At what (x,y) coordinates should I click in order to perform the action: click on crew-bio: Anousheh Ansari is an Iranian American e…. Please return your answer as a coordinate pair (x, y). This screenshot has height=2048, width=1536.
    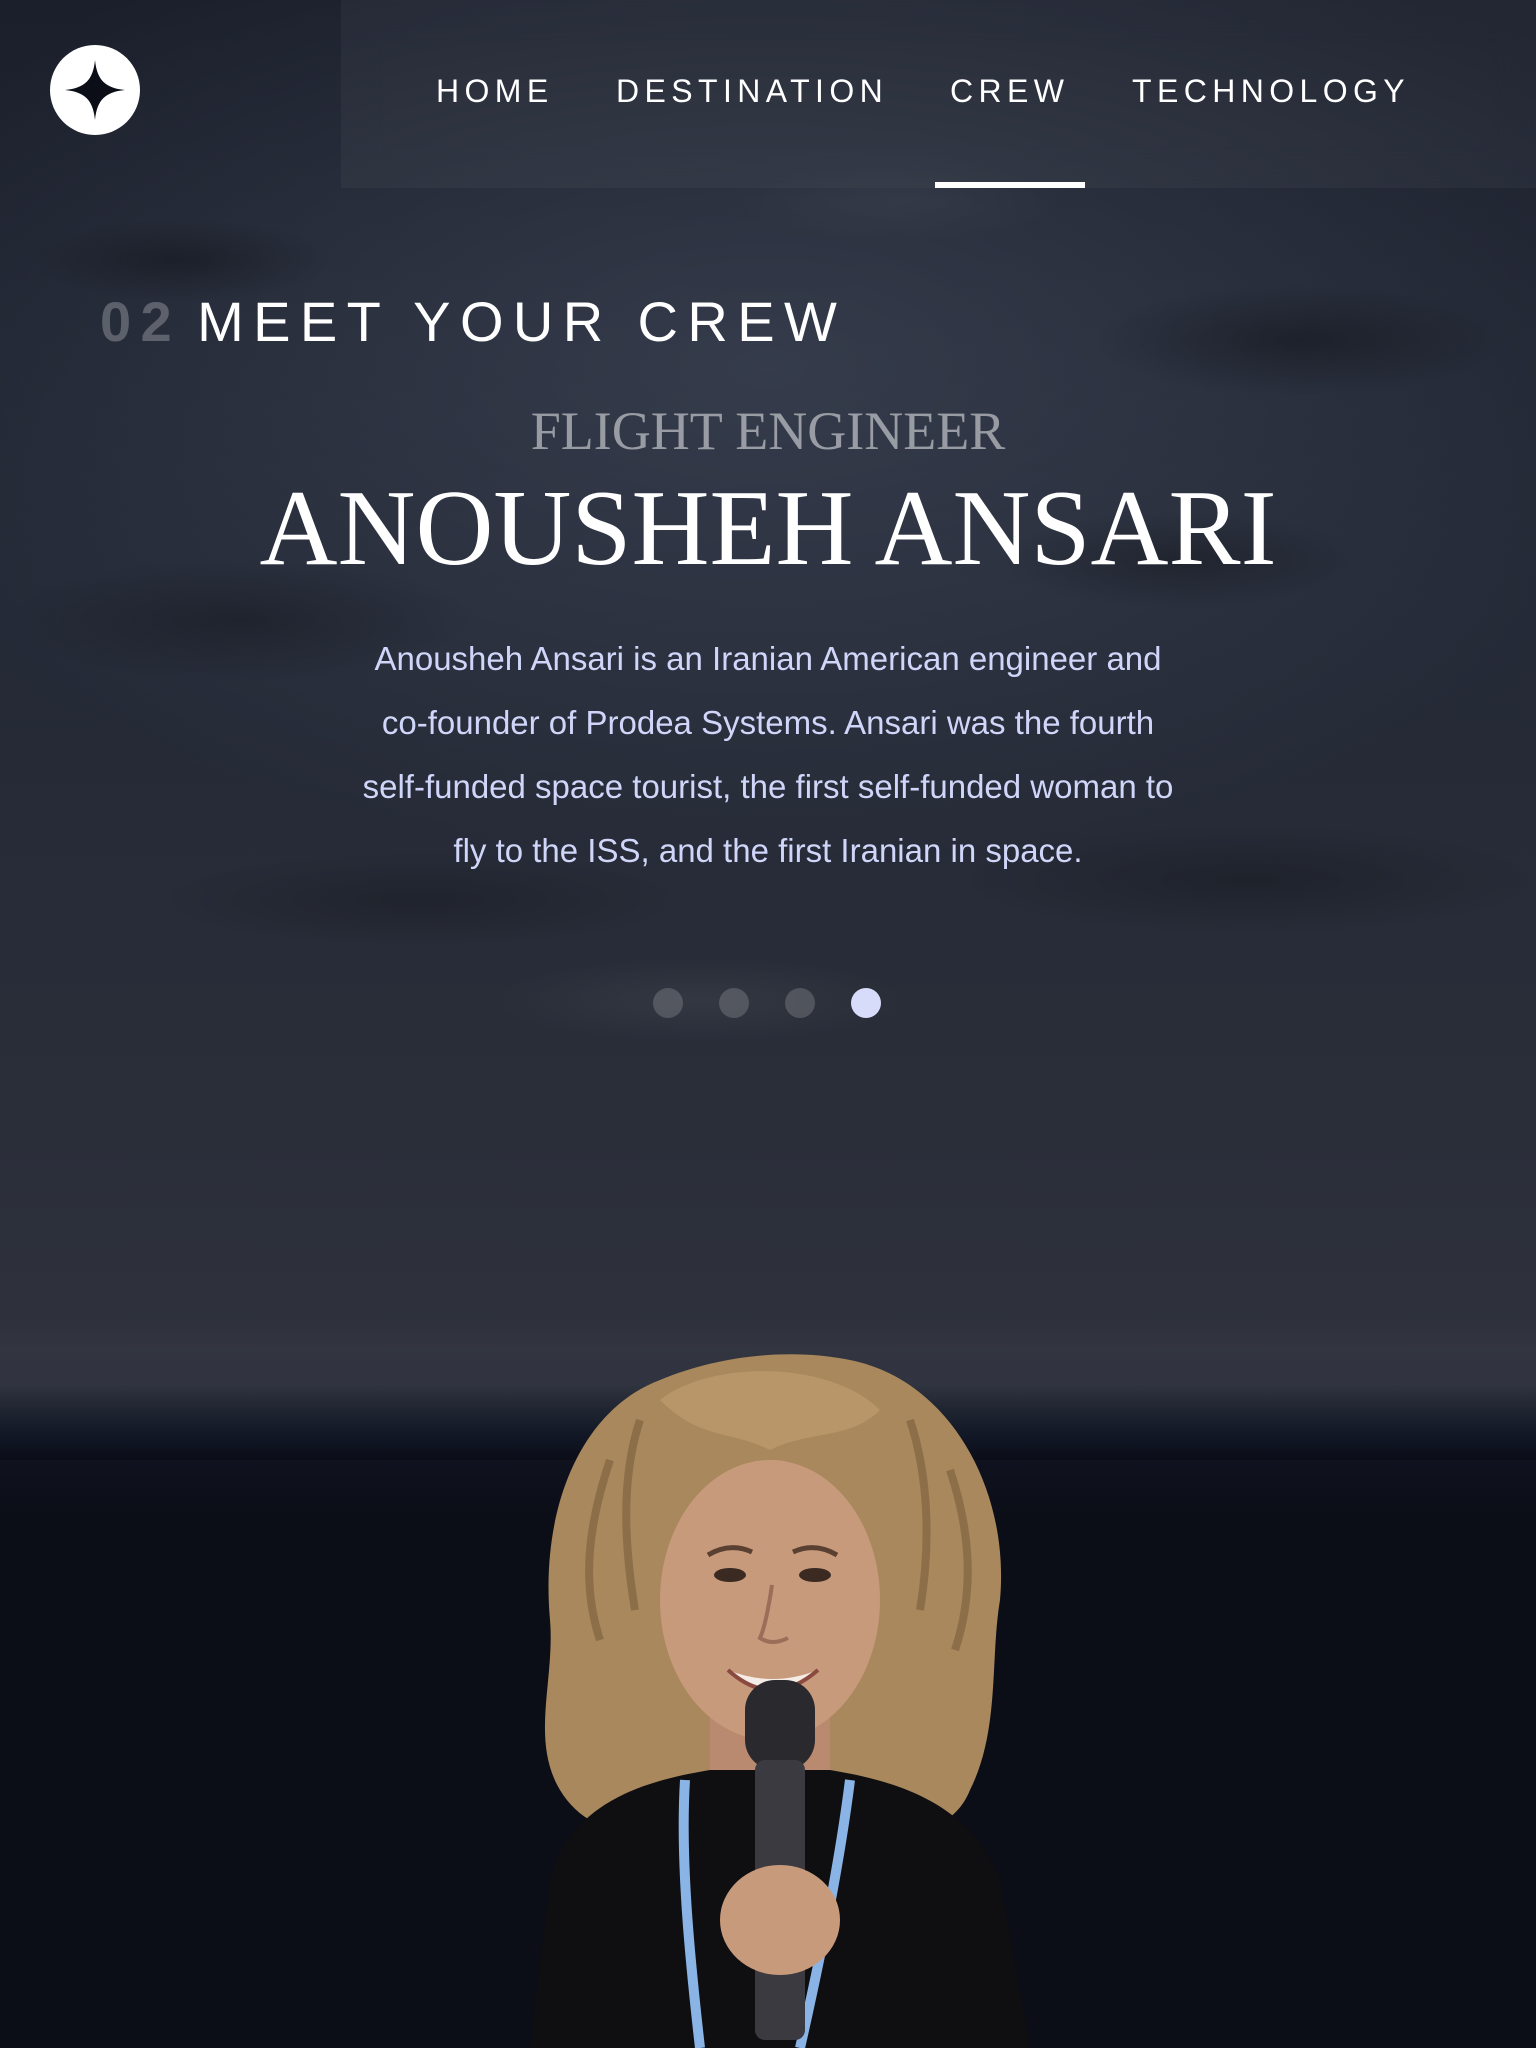
    Looking at the image, I should click on (768, 754).